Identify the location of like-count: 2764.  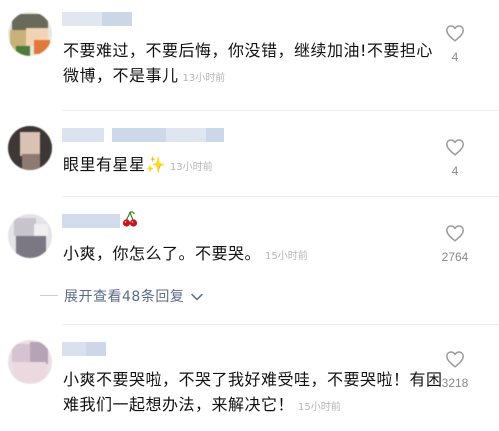
(455, 257).